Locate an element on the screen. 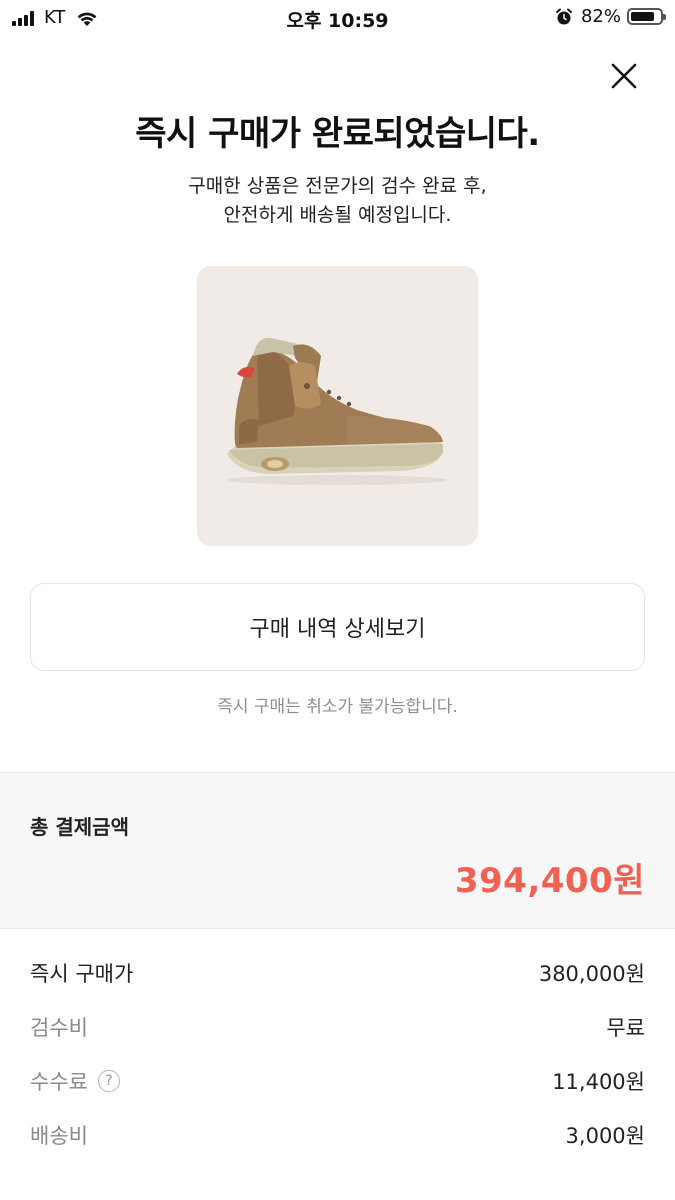  close-icon is located at coordinates (624, 76).